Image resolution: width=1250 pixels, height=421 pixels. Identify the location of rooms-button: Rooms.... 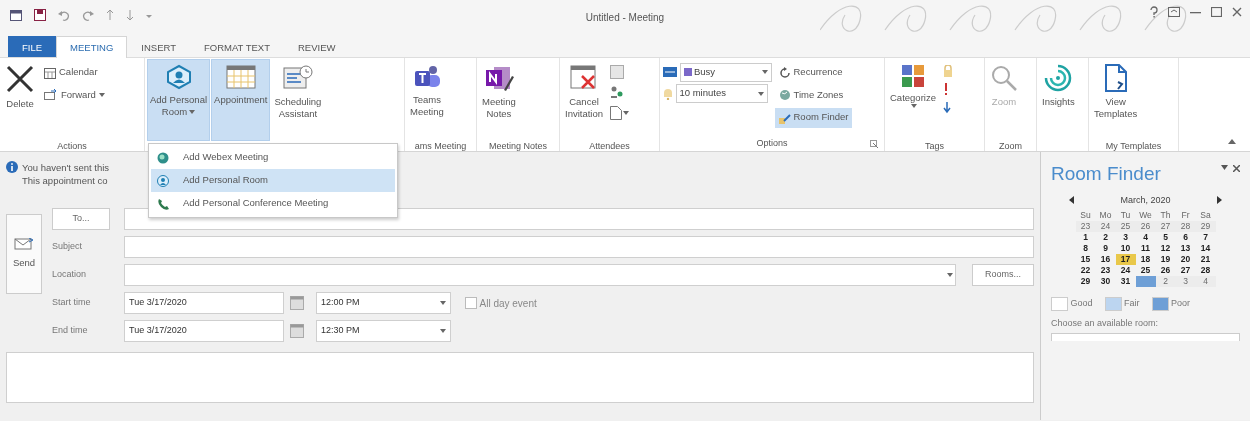
(1003, 275).